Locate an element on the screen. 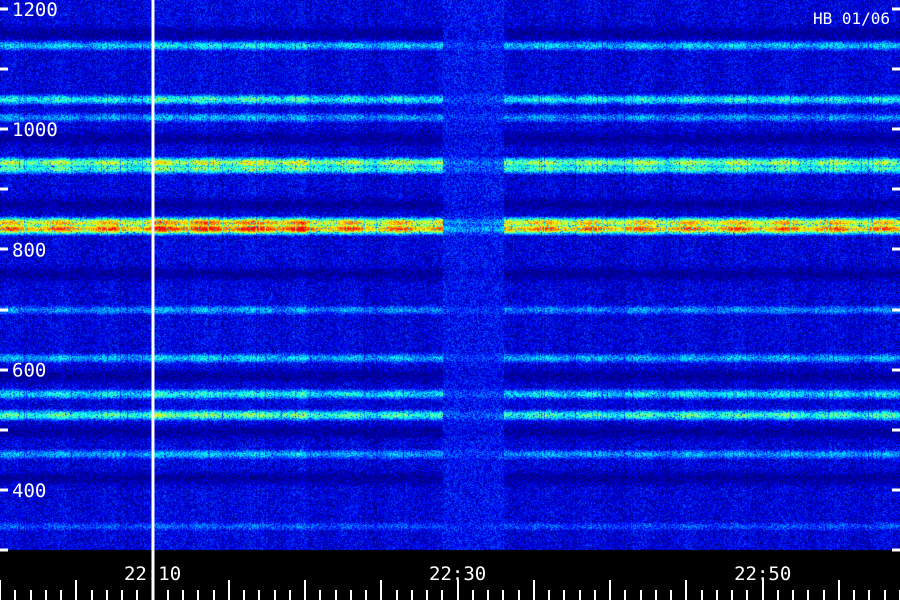 This screenshot has height=600, width=900. station-date-label: HB 01/06 is located at coordinates (851, 18).